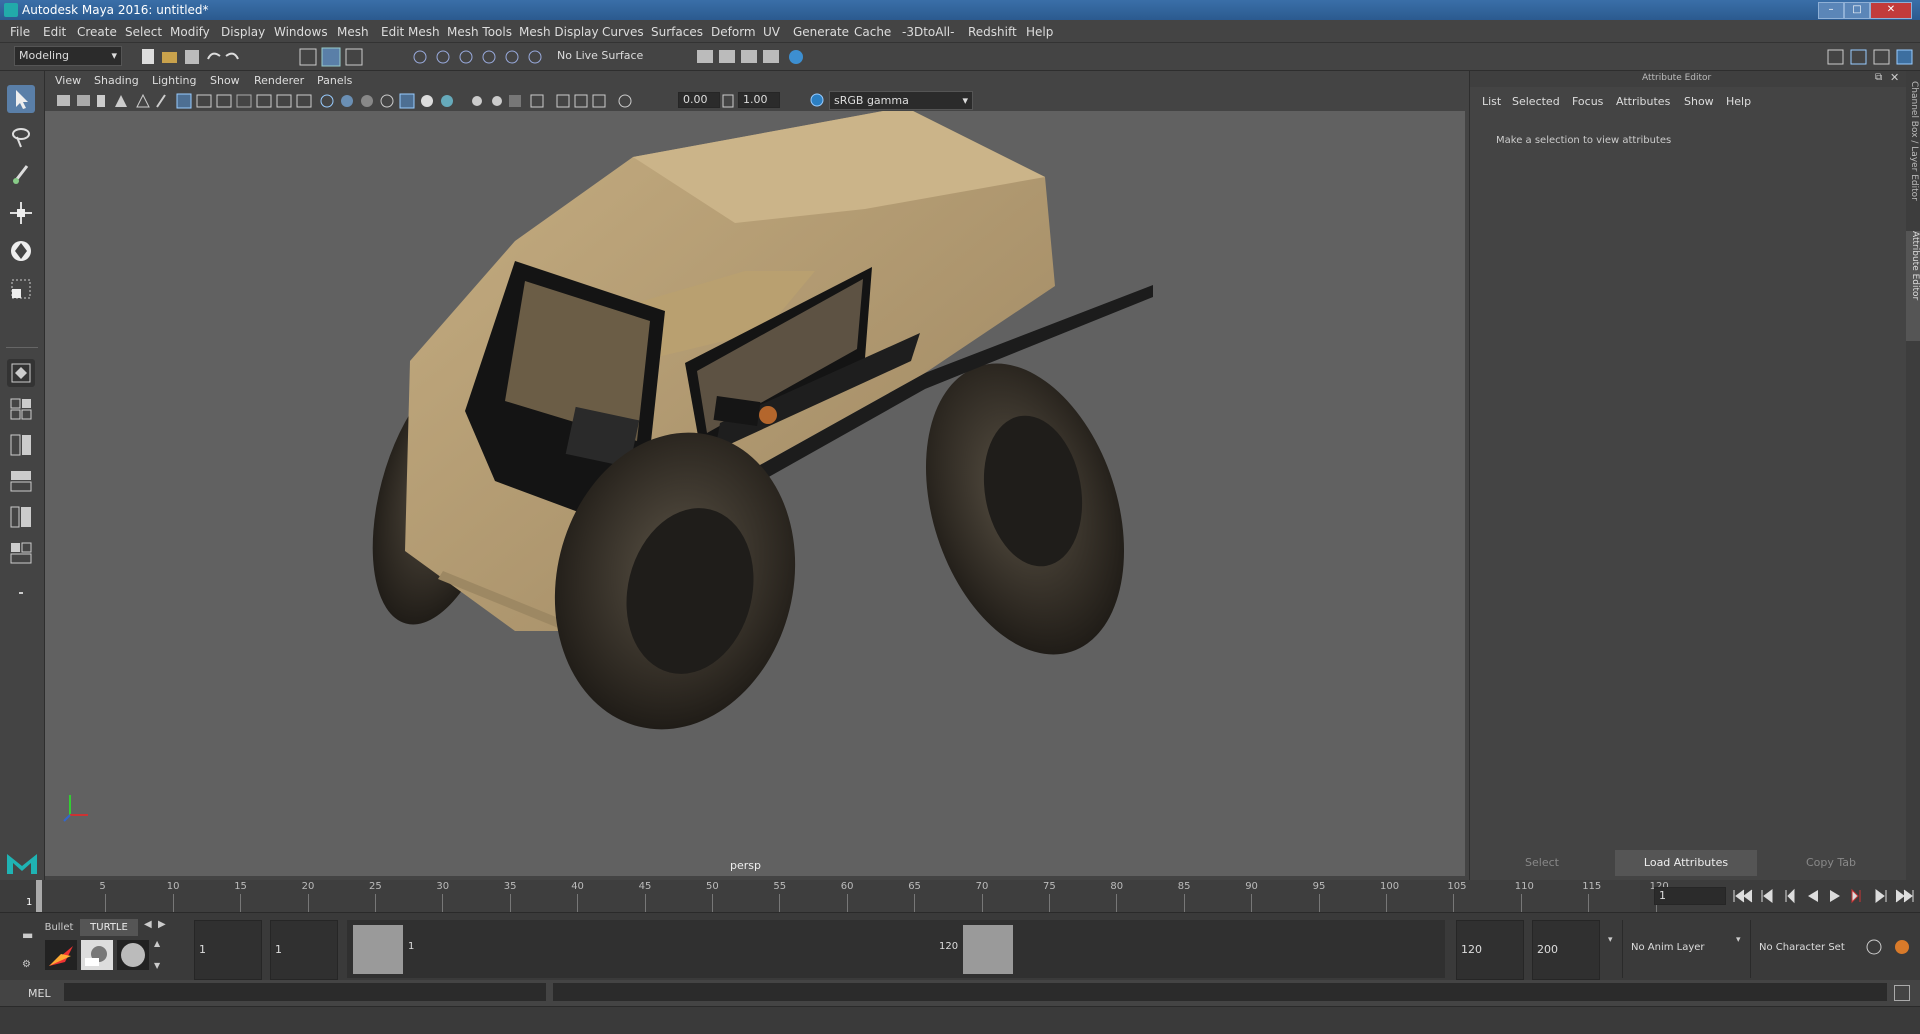 This screenshot has height=1034, width=1920. Describe the element at coordinates (479, 32) in the screenshot. I see `menu-mesh-tools: Mesh Tools` at that location.